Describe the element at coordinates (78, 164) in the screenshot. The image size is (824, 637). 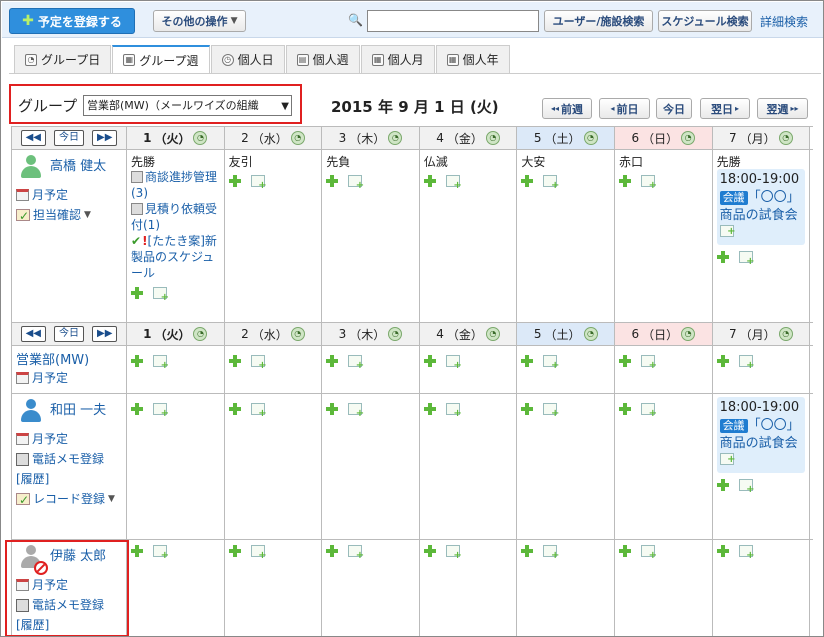
I see `user-name-link: 高橋 健太` at that location.